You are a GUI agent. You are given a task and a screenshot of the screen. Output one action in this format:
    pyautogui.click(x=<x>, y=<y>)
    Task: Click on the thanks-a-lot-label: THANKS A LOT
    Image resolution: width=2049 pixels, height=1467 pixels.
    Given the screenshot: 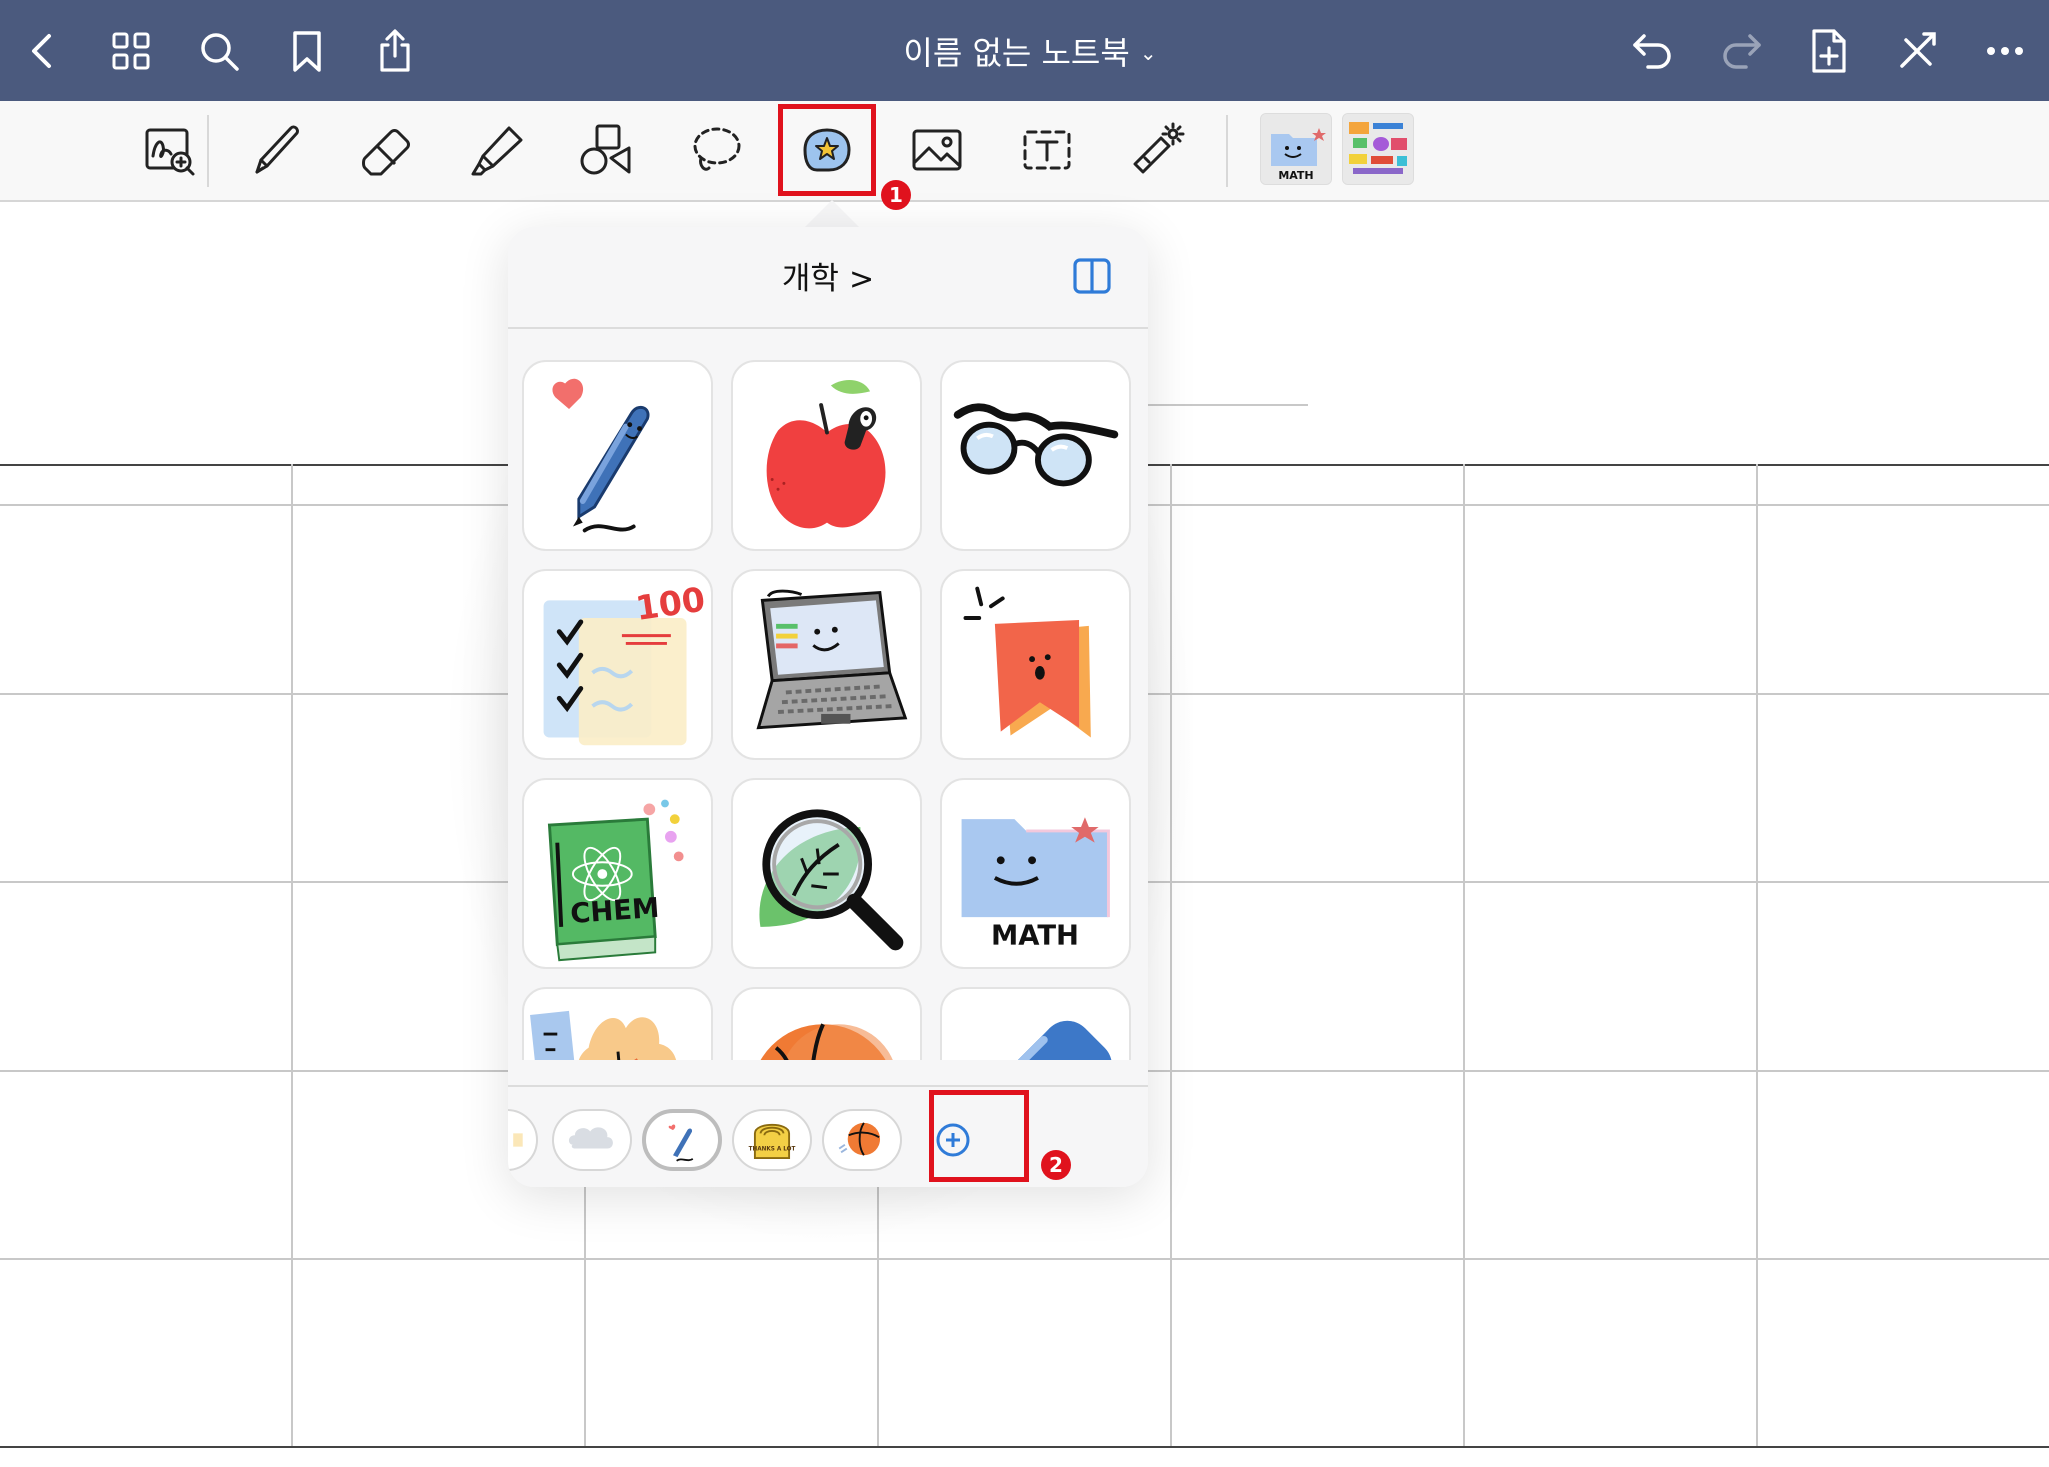 What is the action you would take?
    pyautogui.click(x=772, y=1149)
    